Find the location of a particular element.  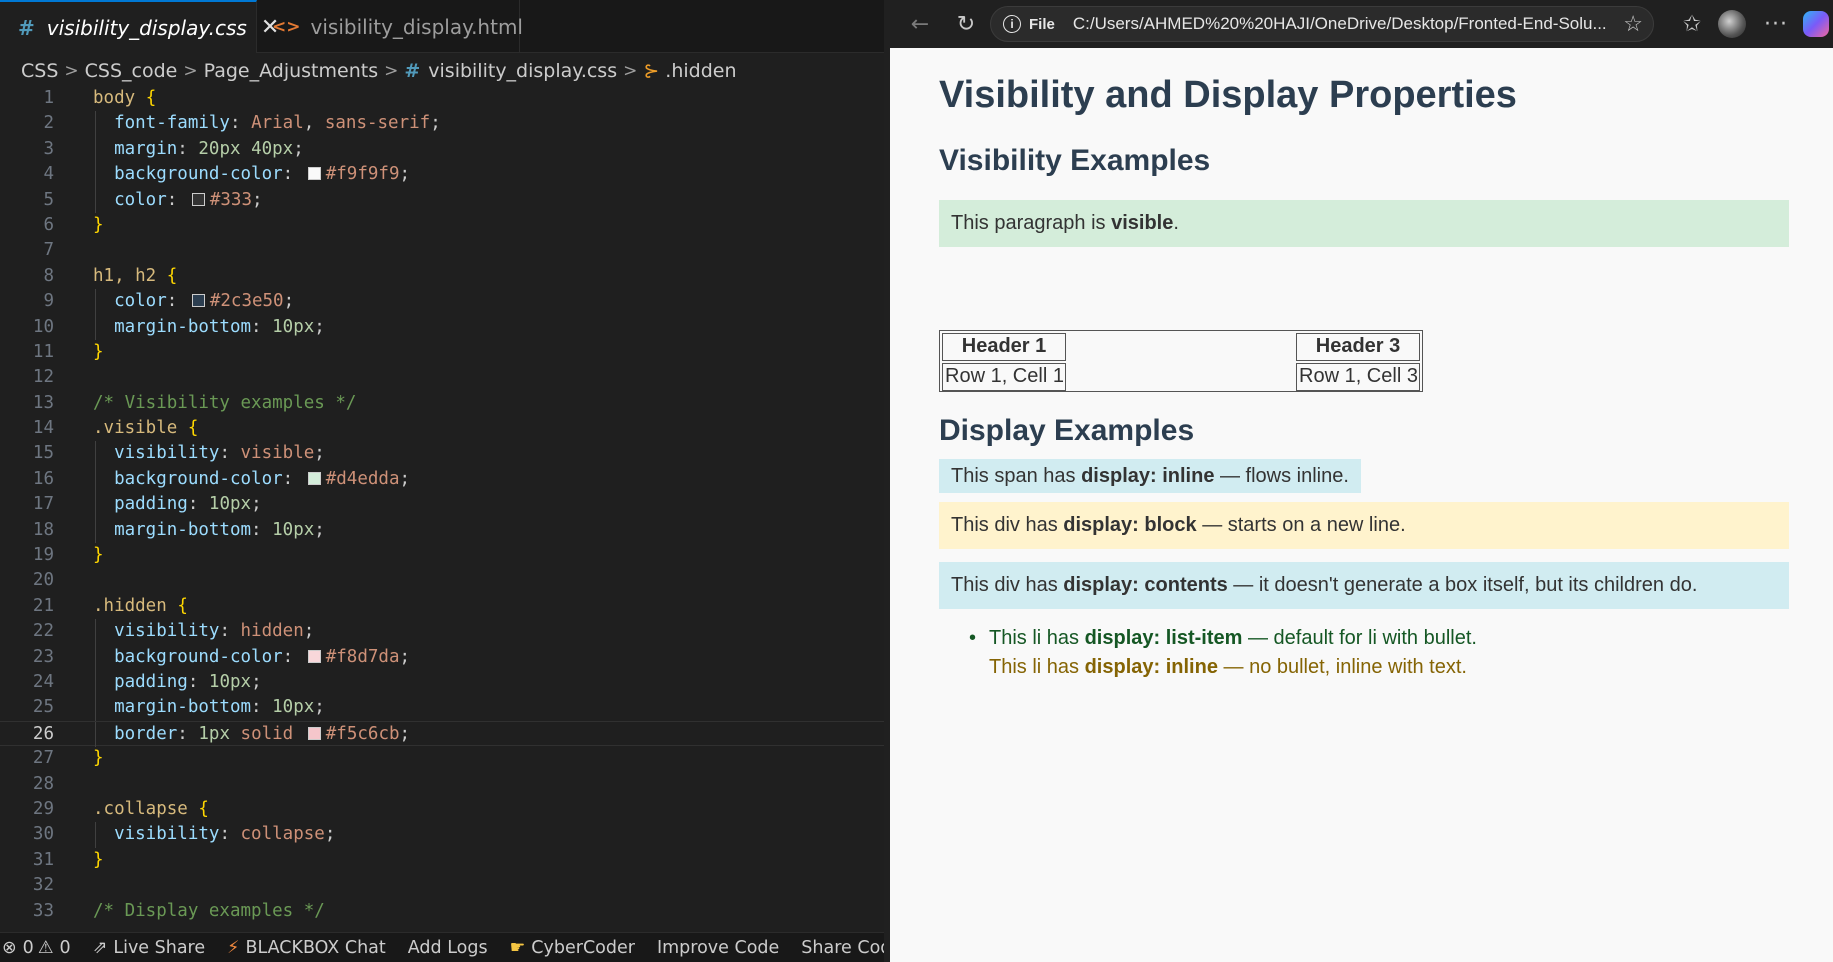

code-line: 32 is located at coordinates (442, 885).